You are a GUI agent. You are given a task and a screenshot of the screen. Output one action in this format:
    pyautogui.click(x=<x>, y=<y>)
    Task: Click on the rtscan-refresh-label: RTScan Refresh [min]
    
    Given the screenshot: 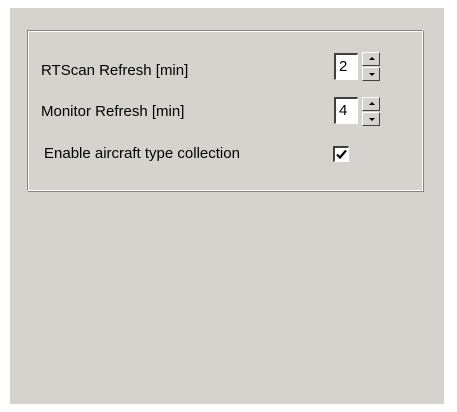 What is the action you would take?
    pyautogui.click(x=115, y=70)
    